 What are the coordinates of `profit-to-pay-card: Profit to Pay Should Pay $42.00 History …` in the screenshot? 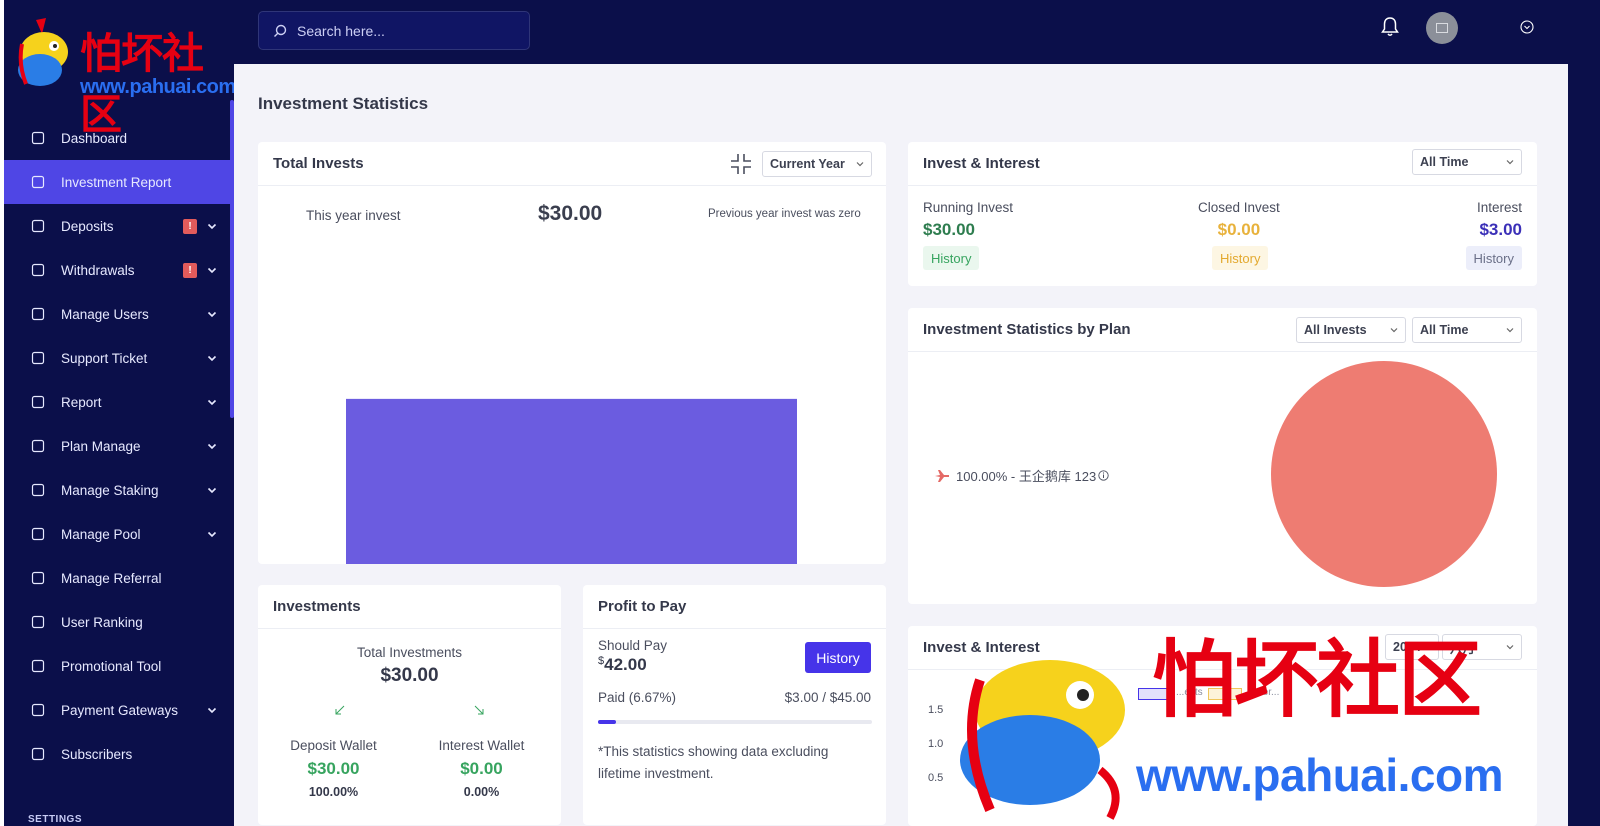 It's located at (734, 705).